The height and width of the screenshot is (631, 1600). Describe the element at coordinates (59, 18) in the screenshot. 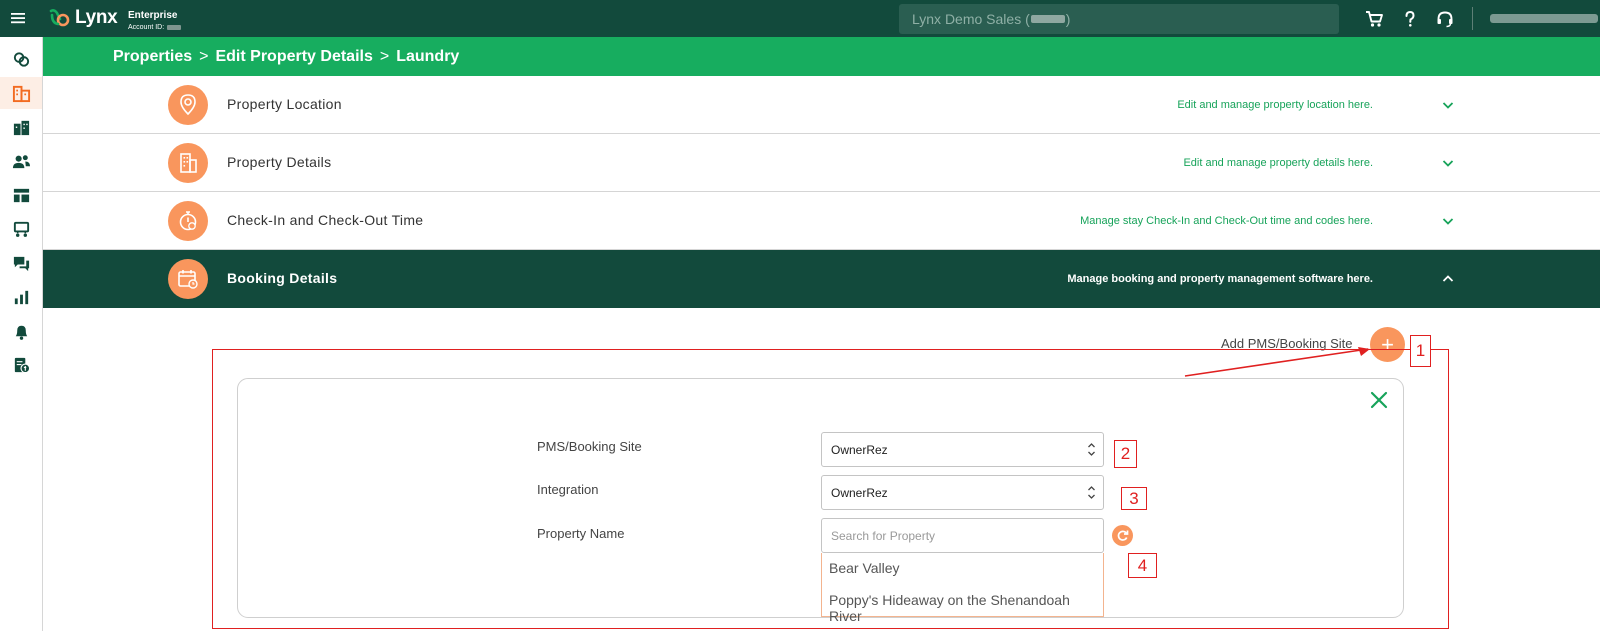

I see `lynx-logo-icon` at that location.